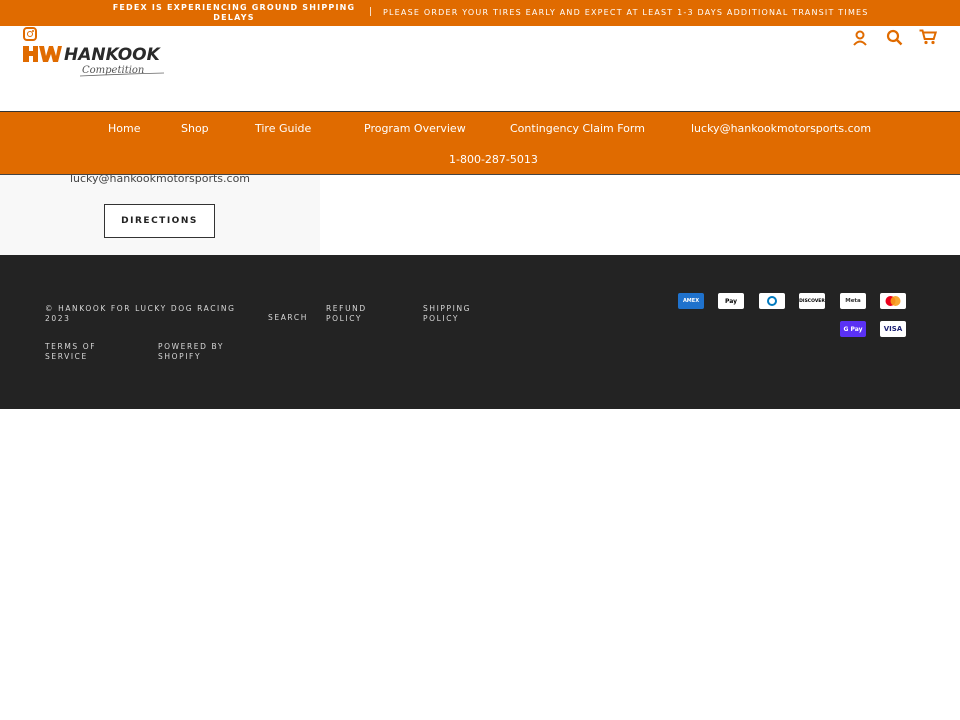  I want to click on meta-pay-icon: Meta, so click(853, 301).